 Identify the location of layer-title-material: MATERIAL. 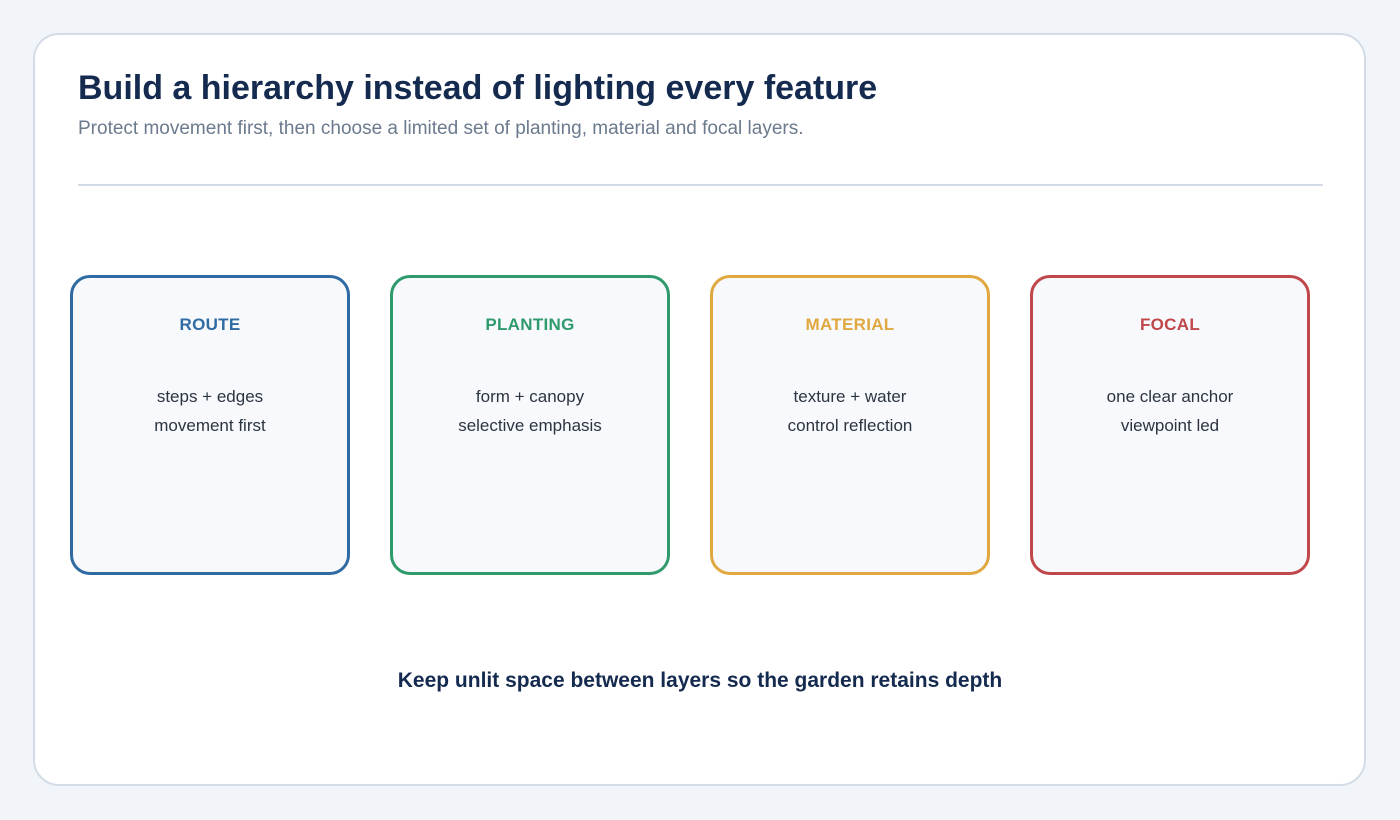
(850, 324).